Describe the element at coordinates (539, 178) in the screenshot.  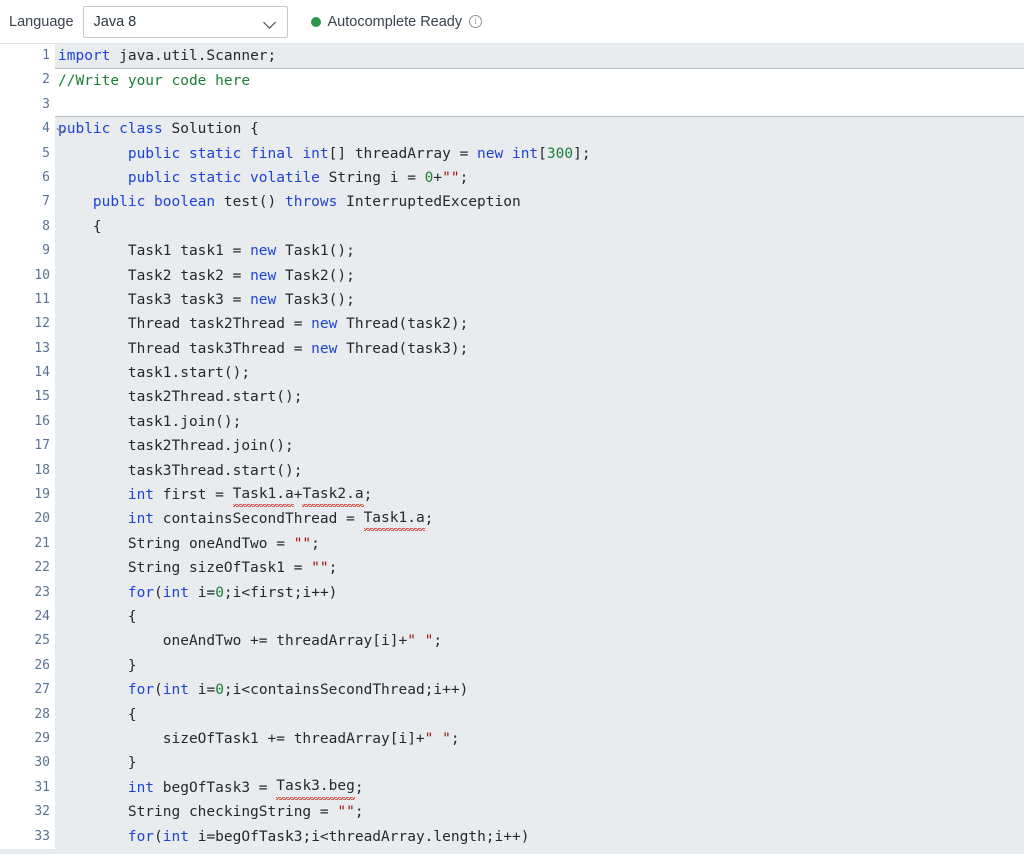
I see `code-line-content: public static volatile String i = 0 + "";` at that location.